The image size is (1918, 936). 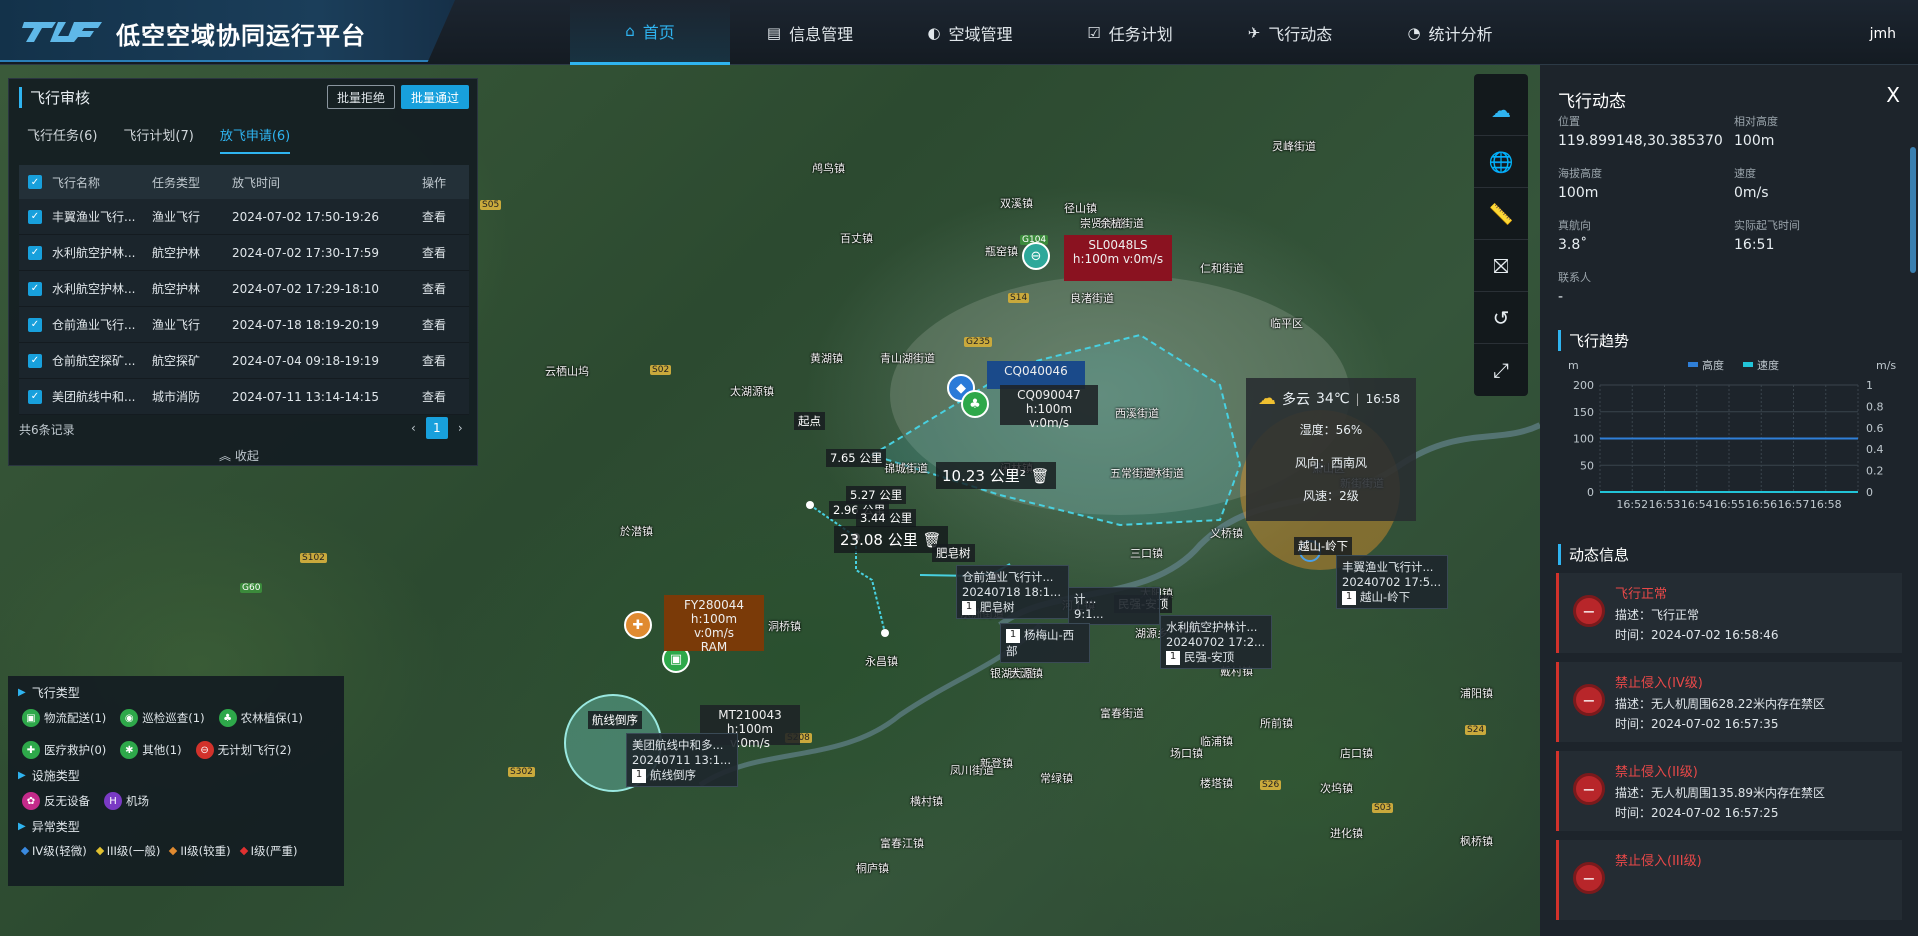 I want to click on task-type: 渔业飞行, so click(x=176, y=217).